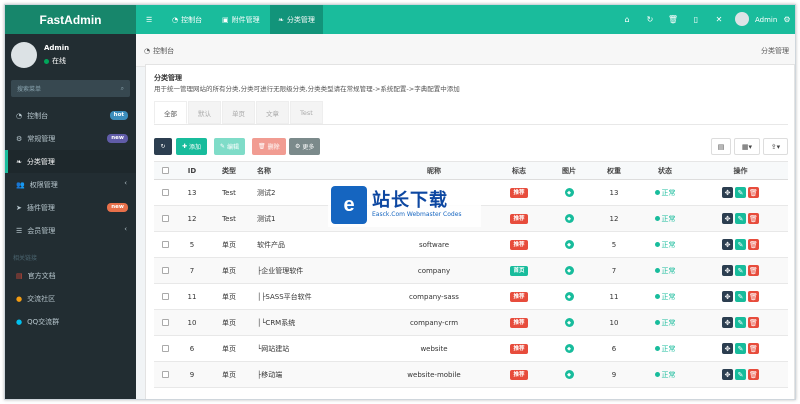 This screenshot has height=404, width=800. What do you see at coordinates (296, 19) in the screenshot?
I see `tab-category: ❧ 分类管理` at bounding box center [296, 19].